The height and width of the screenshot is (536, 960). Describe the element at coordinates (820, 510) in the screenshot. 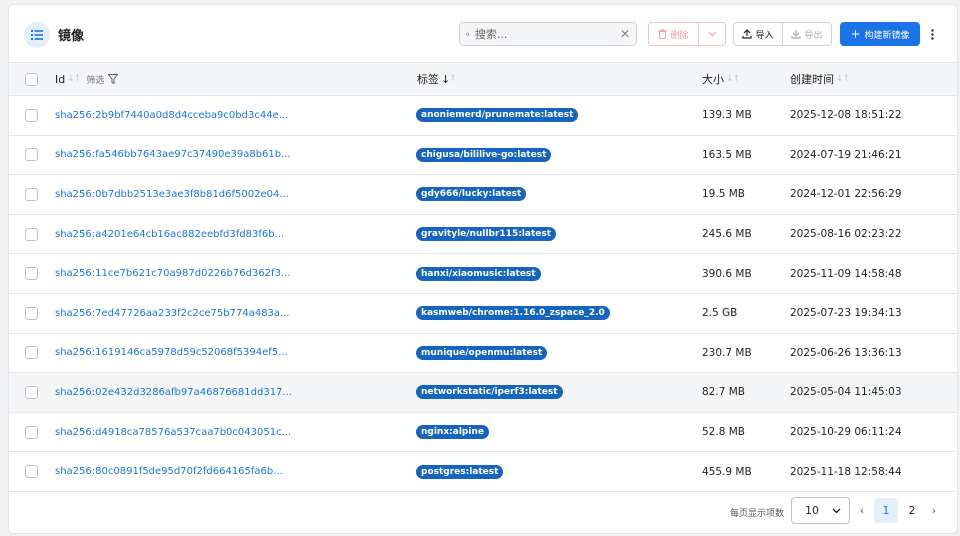

I see `per-page-select: 10` at that location.